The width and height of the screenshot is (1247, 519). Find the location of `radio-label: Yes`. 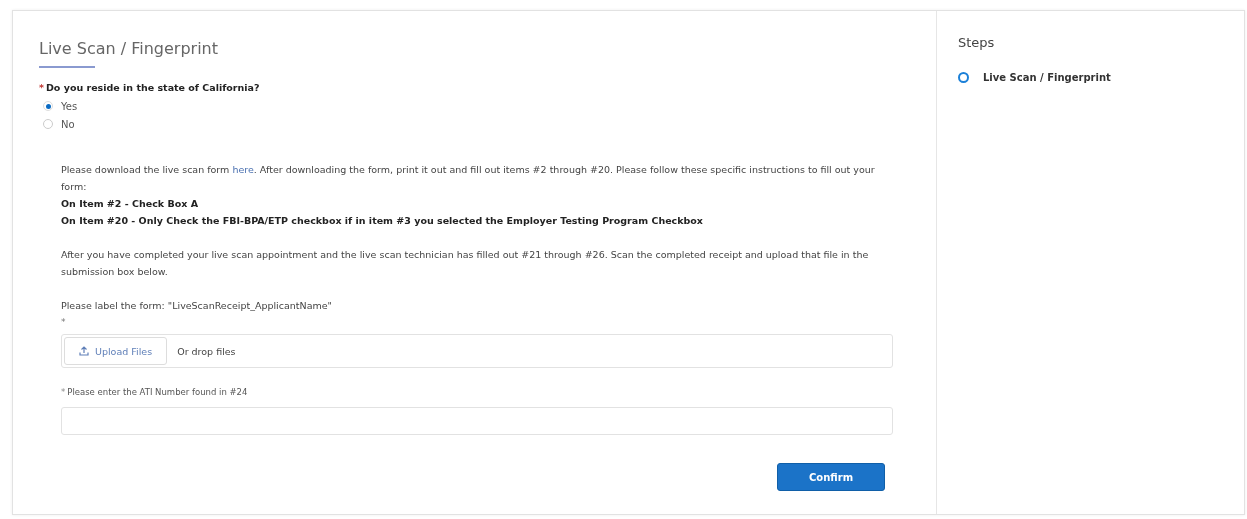

radio-label: Yes is located at coordinates (69, 106).